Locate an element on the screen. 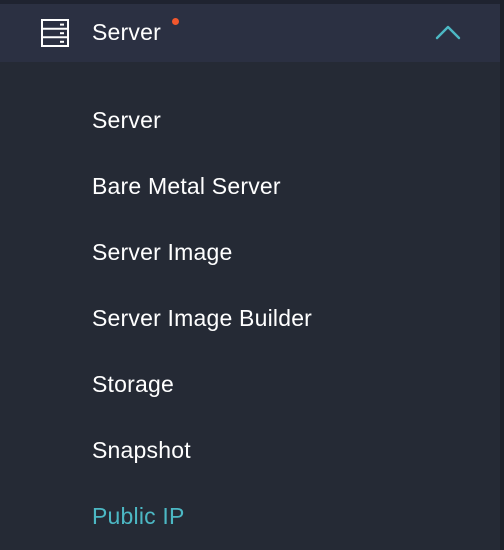 The width and height of the screenshot is (504, 550). submenu-item-storage: Storage is located at coordinates (133, 384).